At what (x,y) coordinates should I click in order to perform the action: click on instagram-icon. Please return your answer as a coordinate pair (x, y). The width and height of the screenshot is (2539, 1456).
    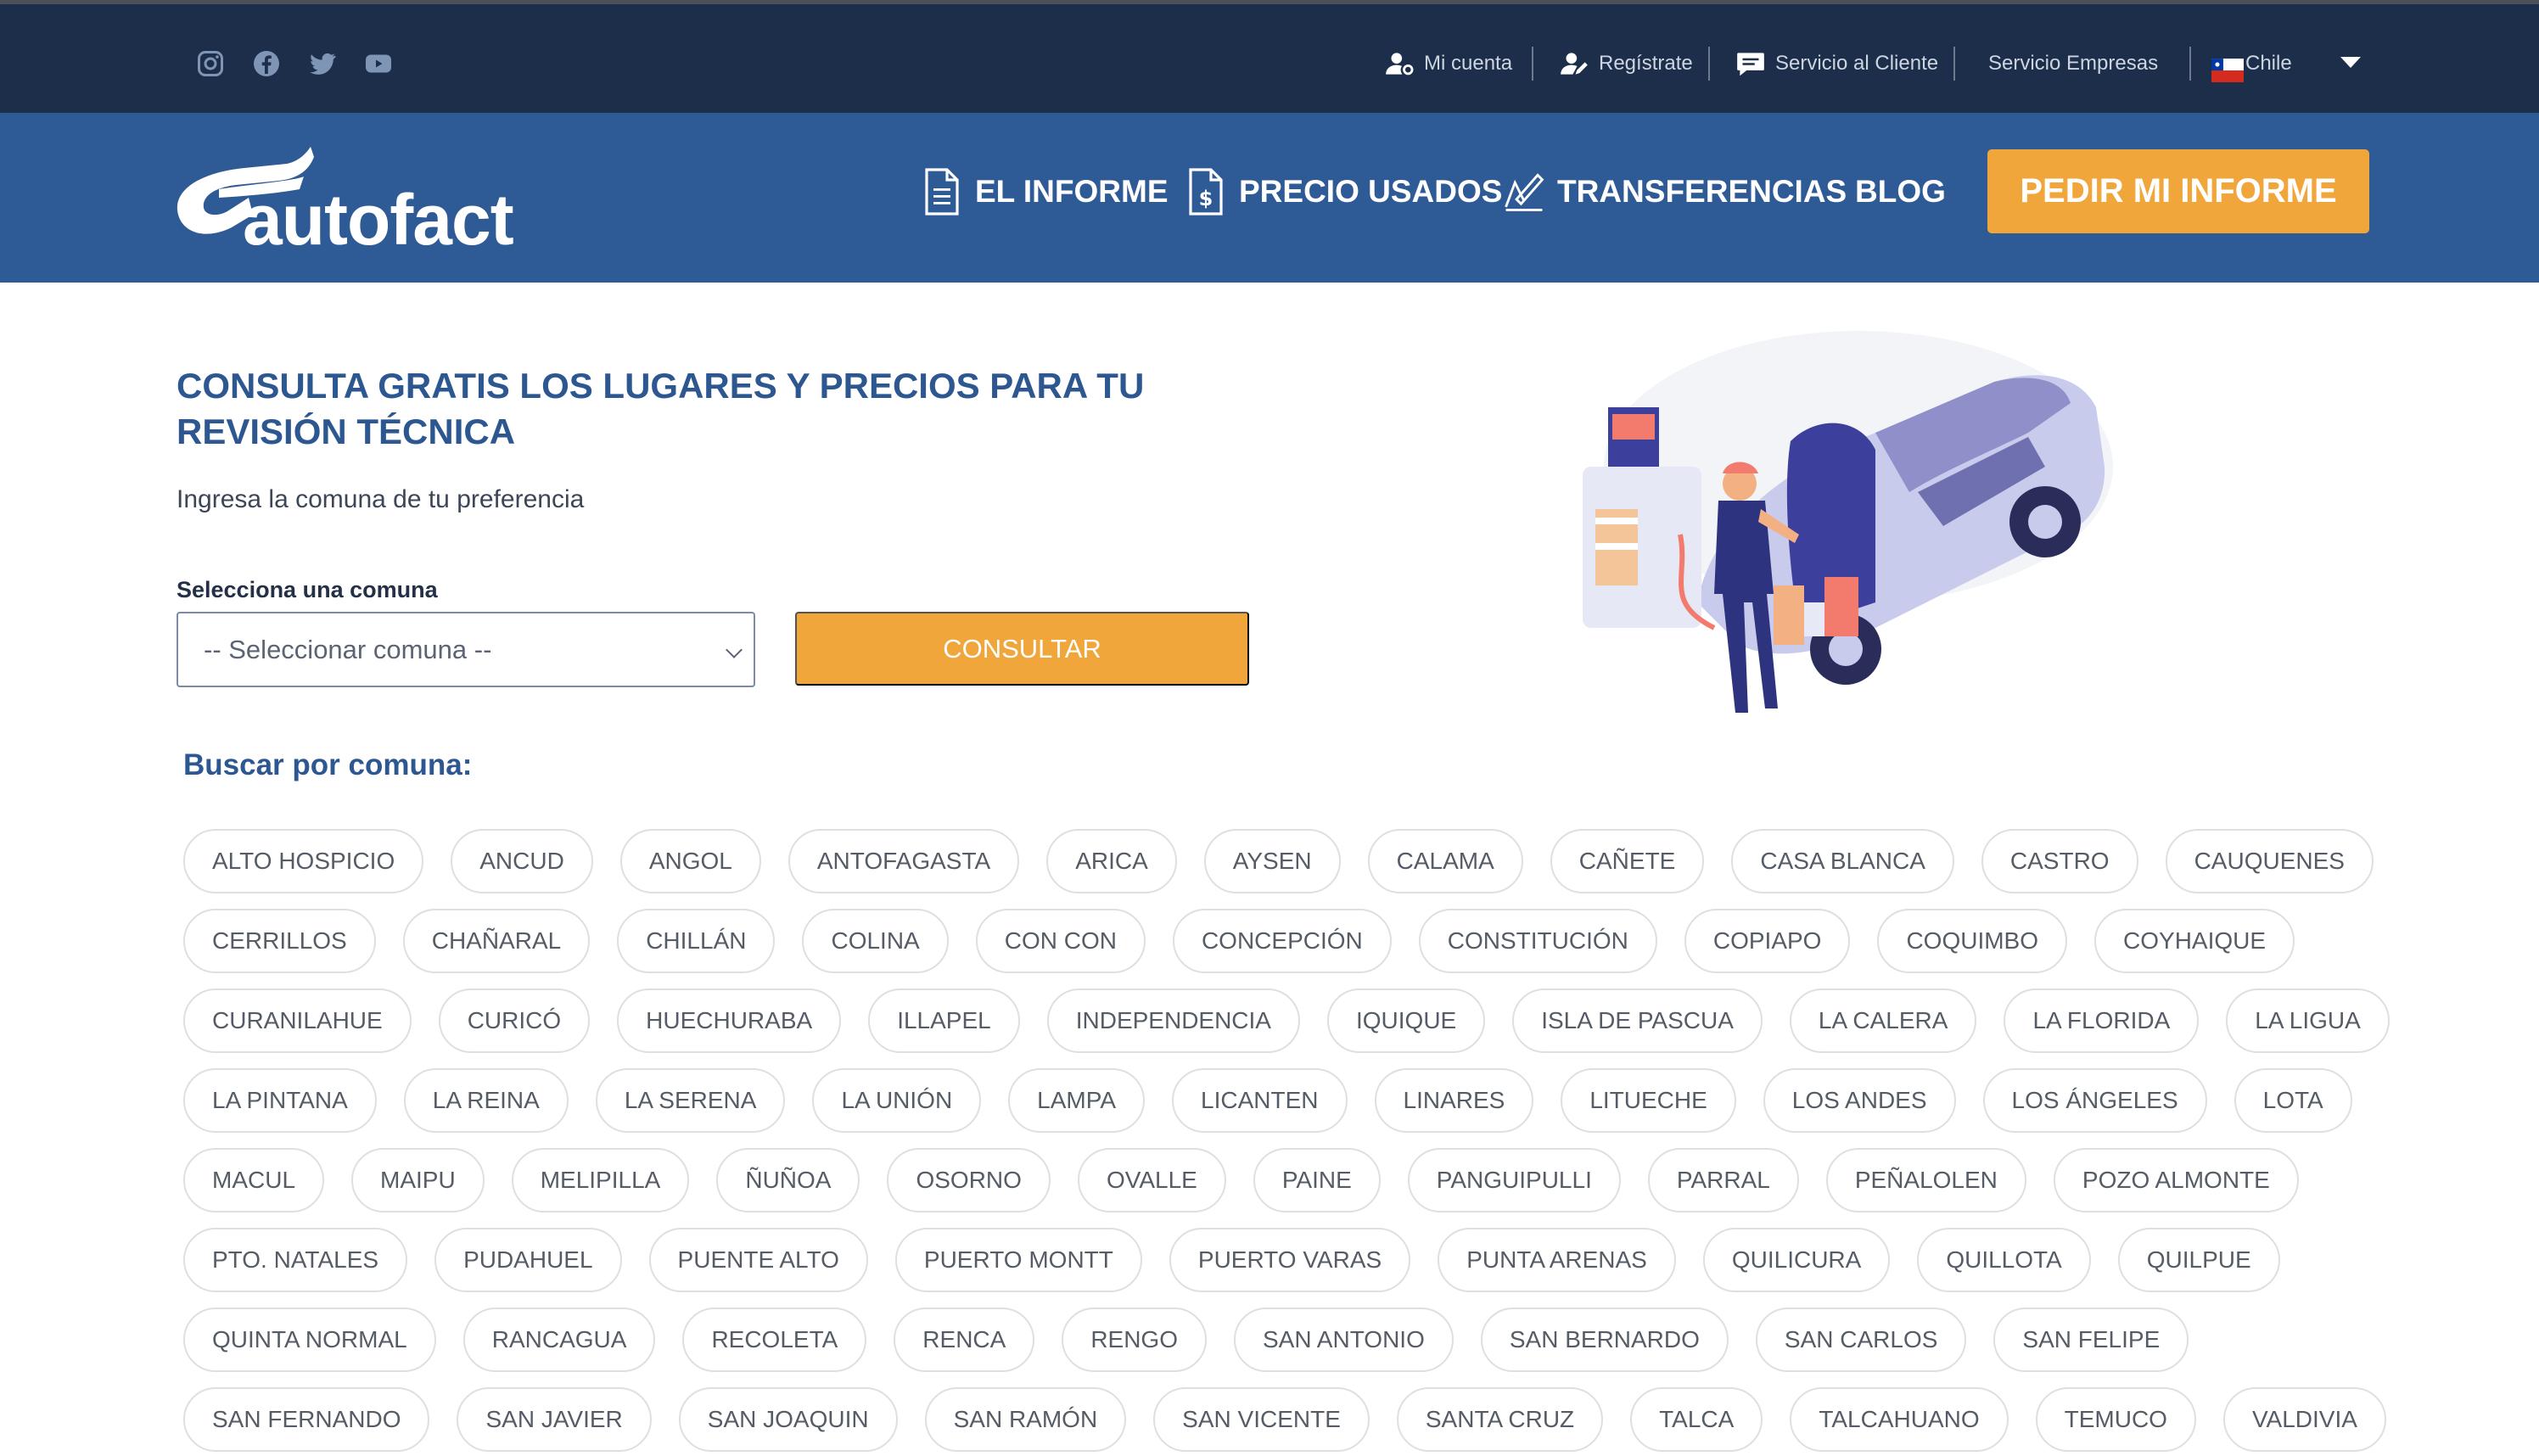
    Looking at the image, I should click on (210, 64).